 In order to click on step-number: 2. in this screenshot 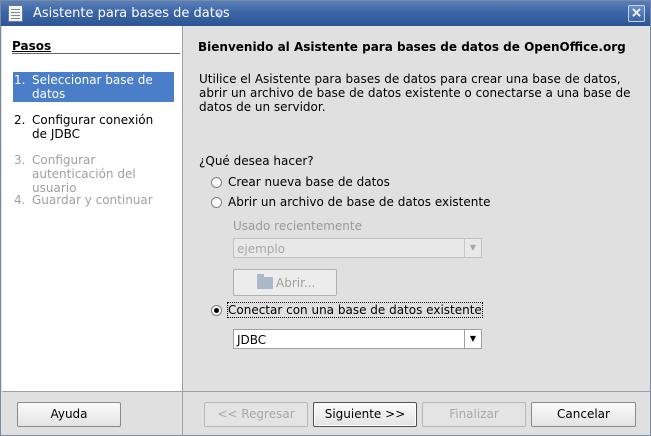, I will do `click(20, 120)`.